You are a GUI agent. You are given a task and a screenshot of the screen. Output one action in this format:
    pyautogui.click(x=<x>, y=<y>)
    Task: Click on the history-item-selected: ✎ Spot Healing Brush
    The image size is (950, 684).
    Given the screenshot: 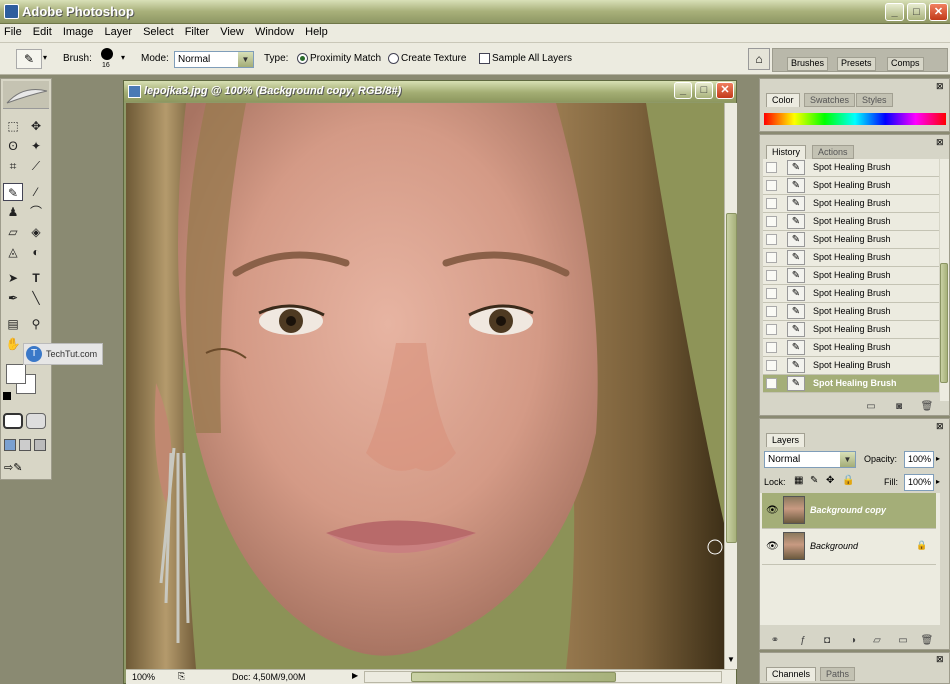 What is the action you would take?
    pyautogui.click(x=851, y=384)
    